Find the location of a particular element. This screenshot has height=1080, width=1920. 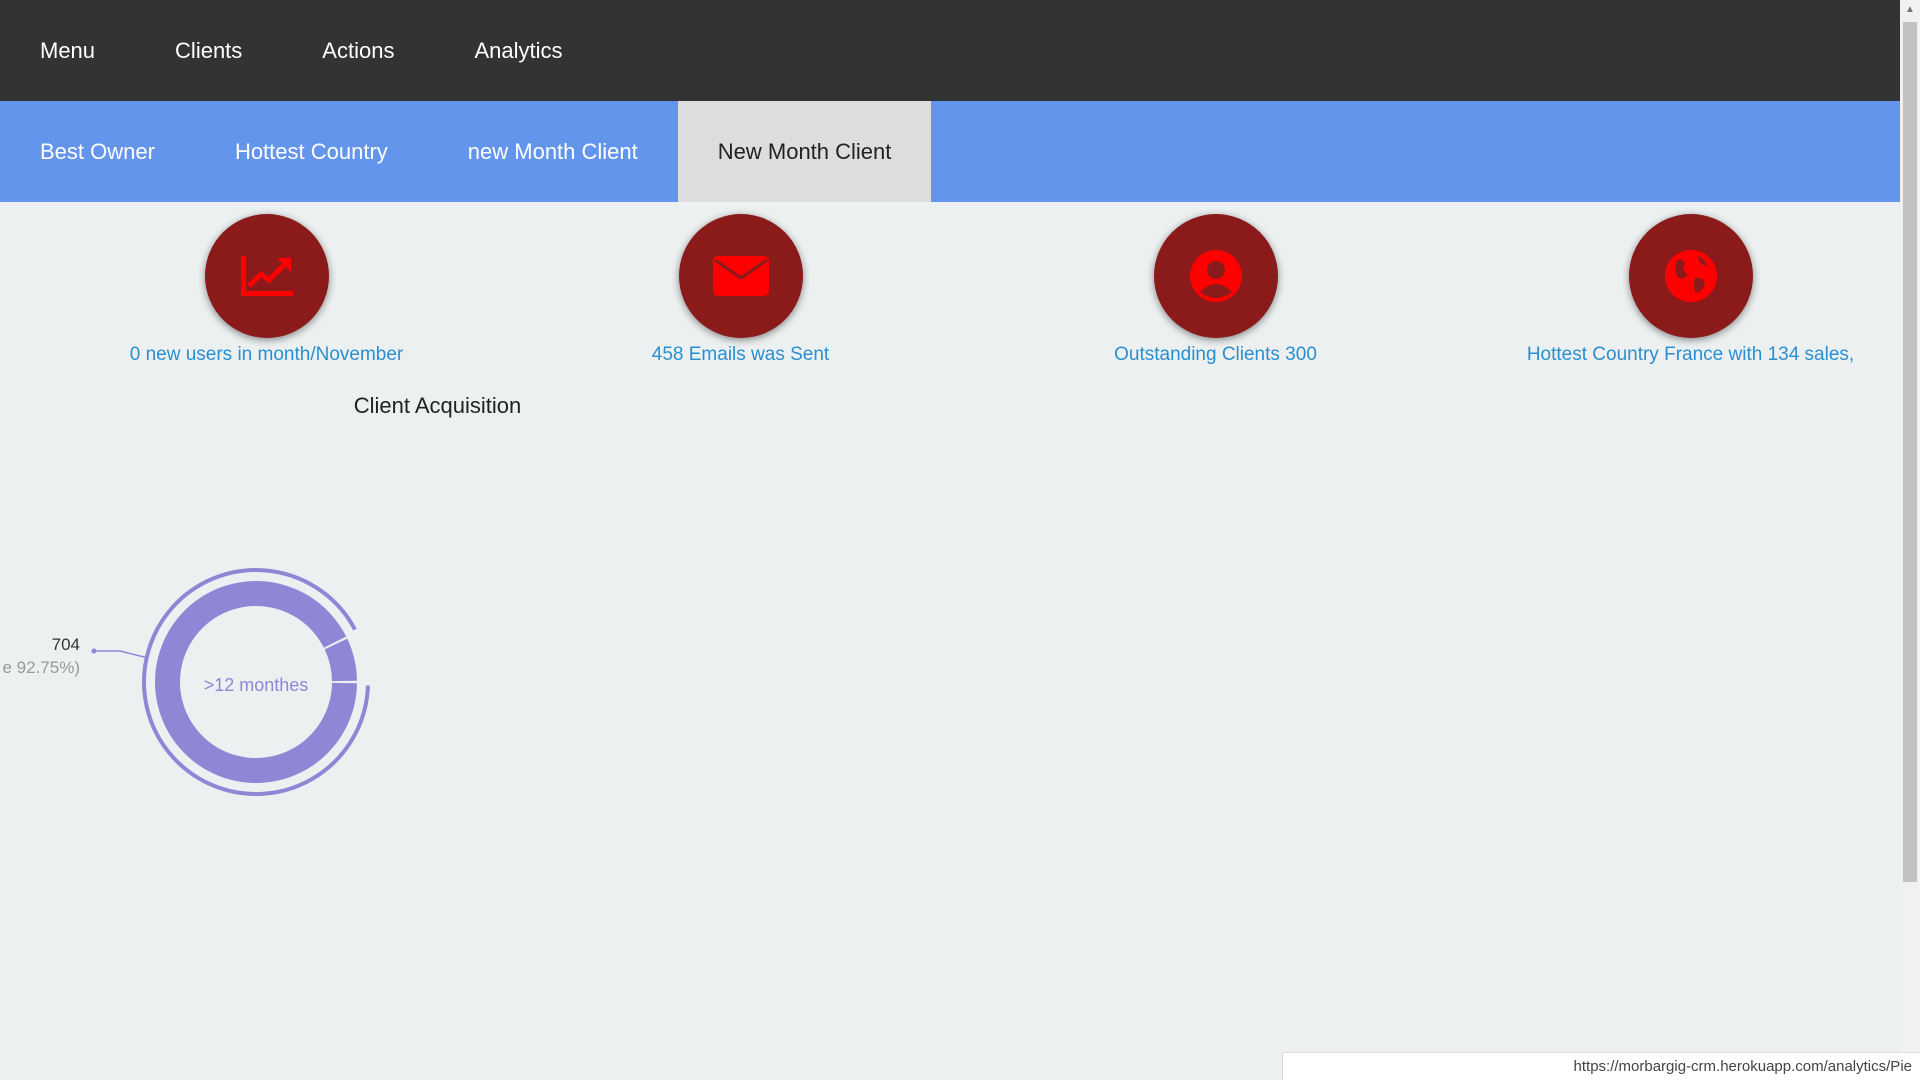

nav-actions: Actions is located at coordinates (358, 50).